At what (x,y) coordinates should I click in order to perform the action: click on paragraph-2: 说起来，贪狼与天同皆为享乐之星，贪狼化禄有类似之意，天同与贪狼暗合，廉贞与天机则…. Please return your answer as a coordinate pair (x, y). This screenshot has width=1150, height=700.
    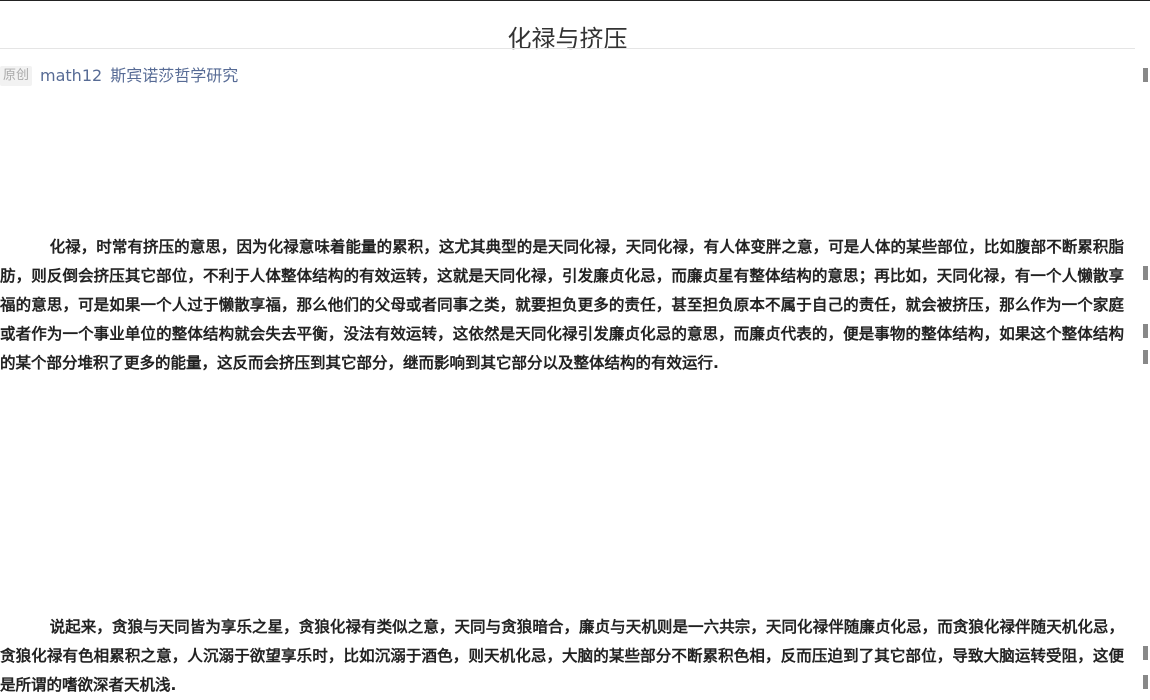
    Looking at the image, I should click on (562, 656).